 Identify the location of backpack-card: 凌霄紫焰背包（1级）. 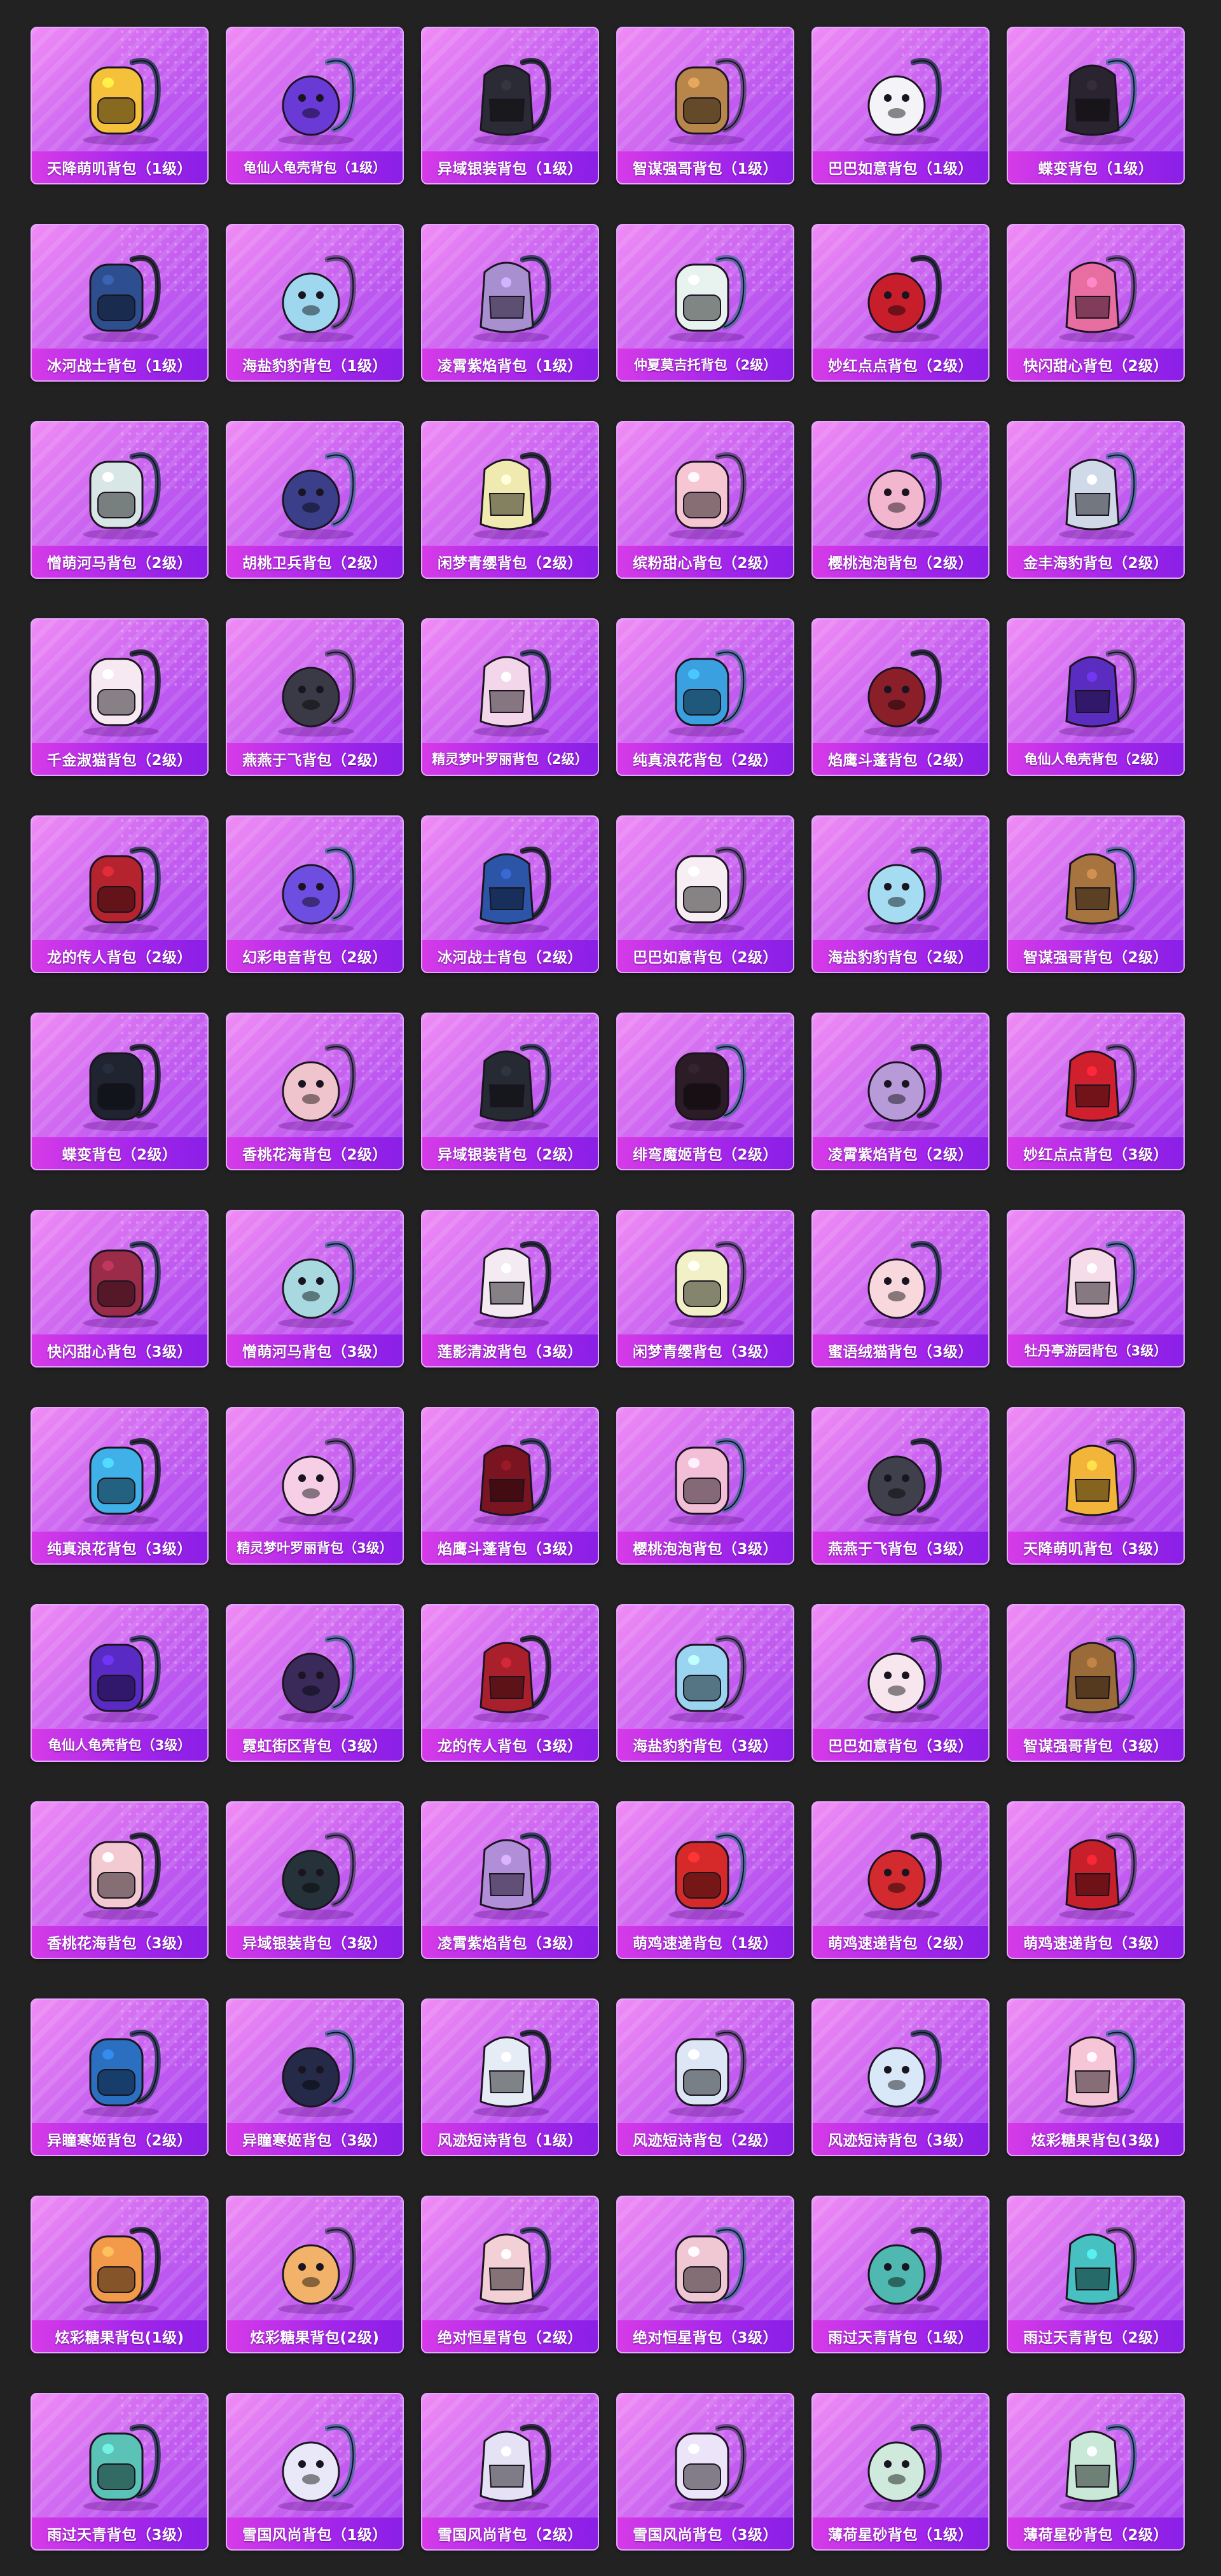
(510, 303).